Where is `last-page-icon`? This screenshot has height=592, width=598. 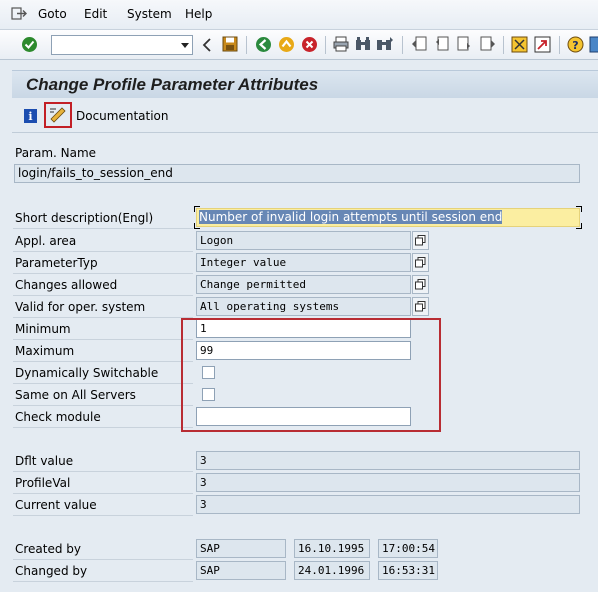
last-page-icon is located at coordinates (487, 44).